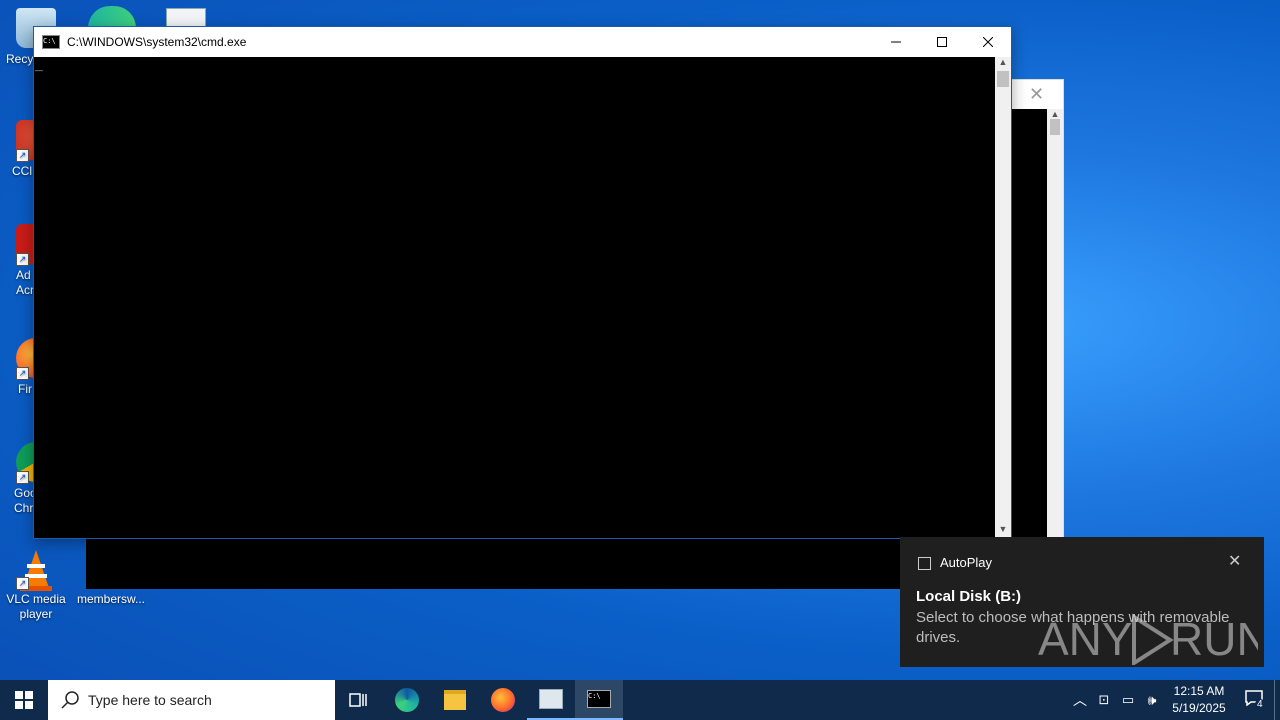  I want to click on close-icon, so click(988, 42).